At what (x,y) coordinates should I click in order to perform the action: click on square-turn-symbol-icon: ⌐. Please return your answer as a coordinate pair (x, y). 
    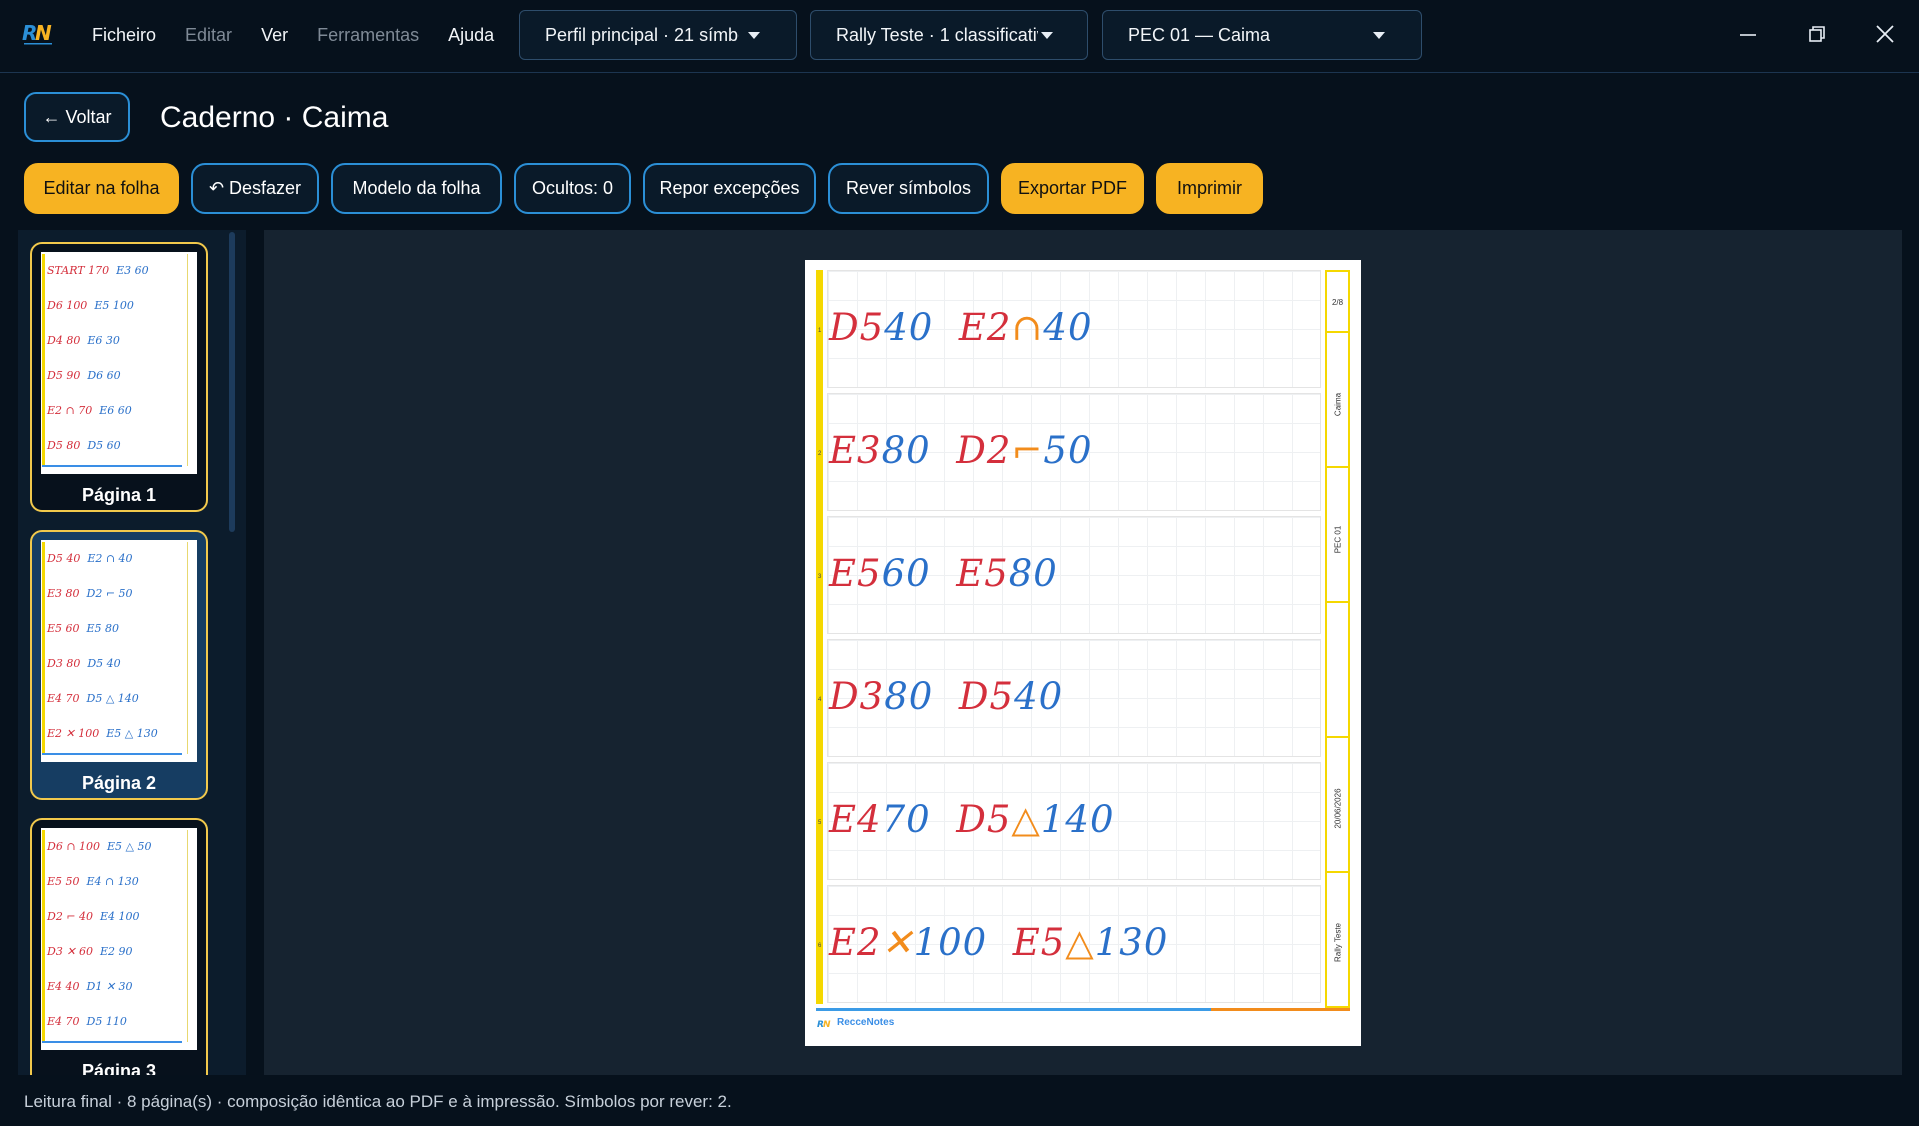
    Looking at the image, I should click on (1027, 450).